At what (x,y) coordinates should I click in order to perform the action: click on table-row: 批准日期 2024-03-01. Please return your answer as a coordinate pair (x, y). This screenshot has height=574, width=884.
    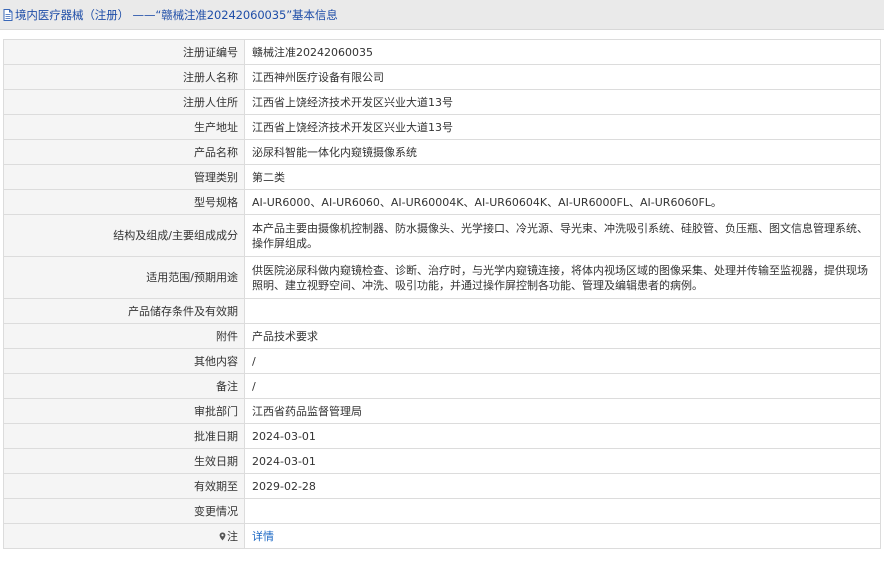
    Looking at the image, I should click on (442, 436).